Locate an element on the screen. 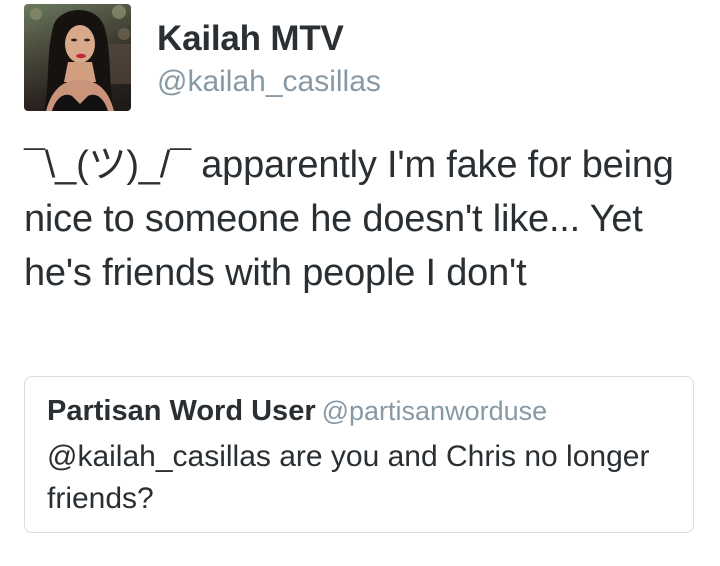 The width and height of the screenshot is (720, 566). quoted-author-handle: @partisanworduse is located at coordinates (434, 411).